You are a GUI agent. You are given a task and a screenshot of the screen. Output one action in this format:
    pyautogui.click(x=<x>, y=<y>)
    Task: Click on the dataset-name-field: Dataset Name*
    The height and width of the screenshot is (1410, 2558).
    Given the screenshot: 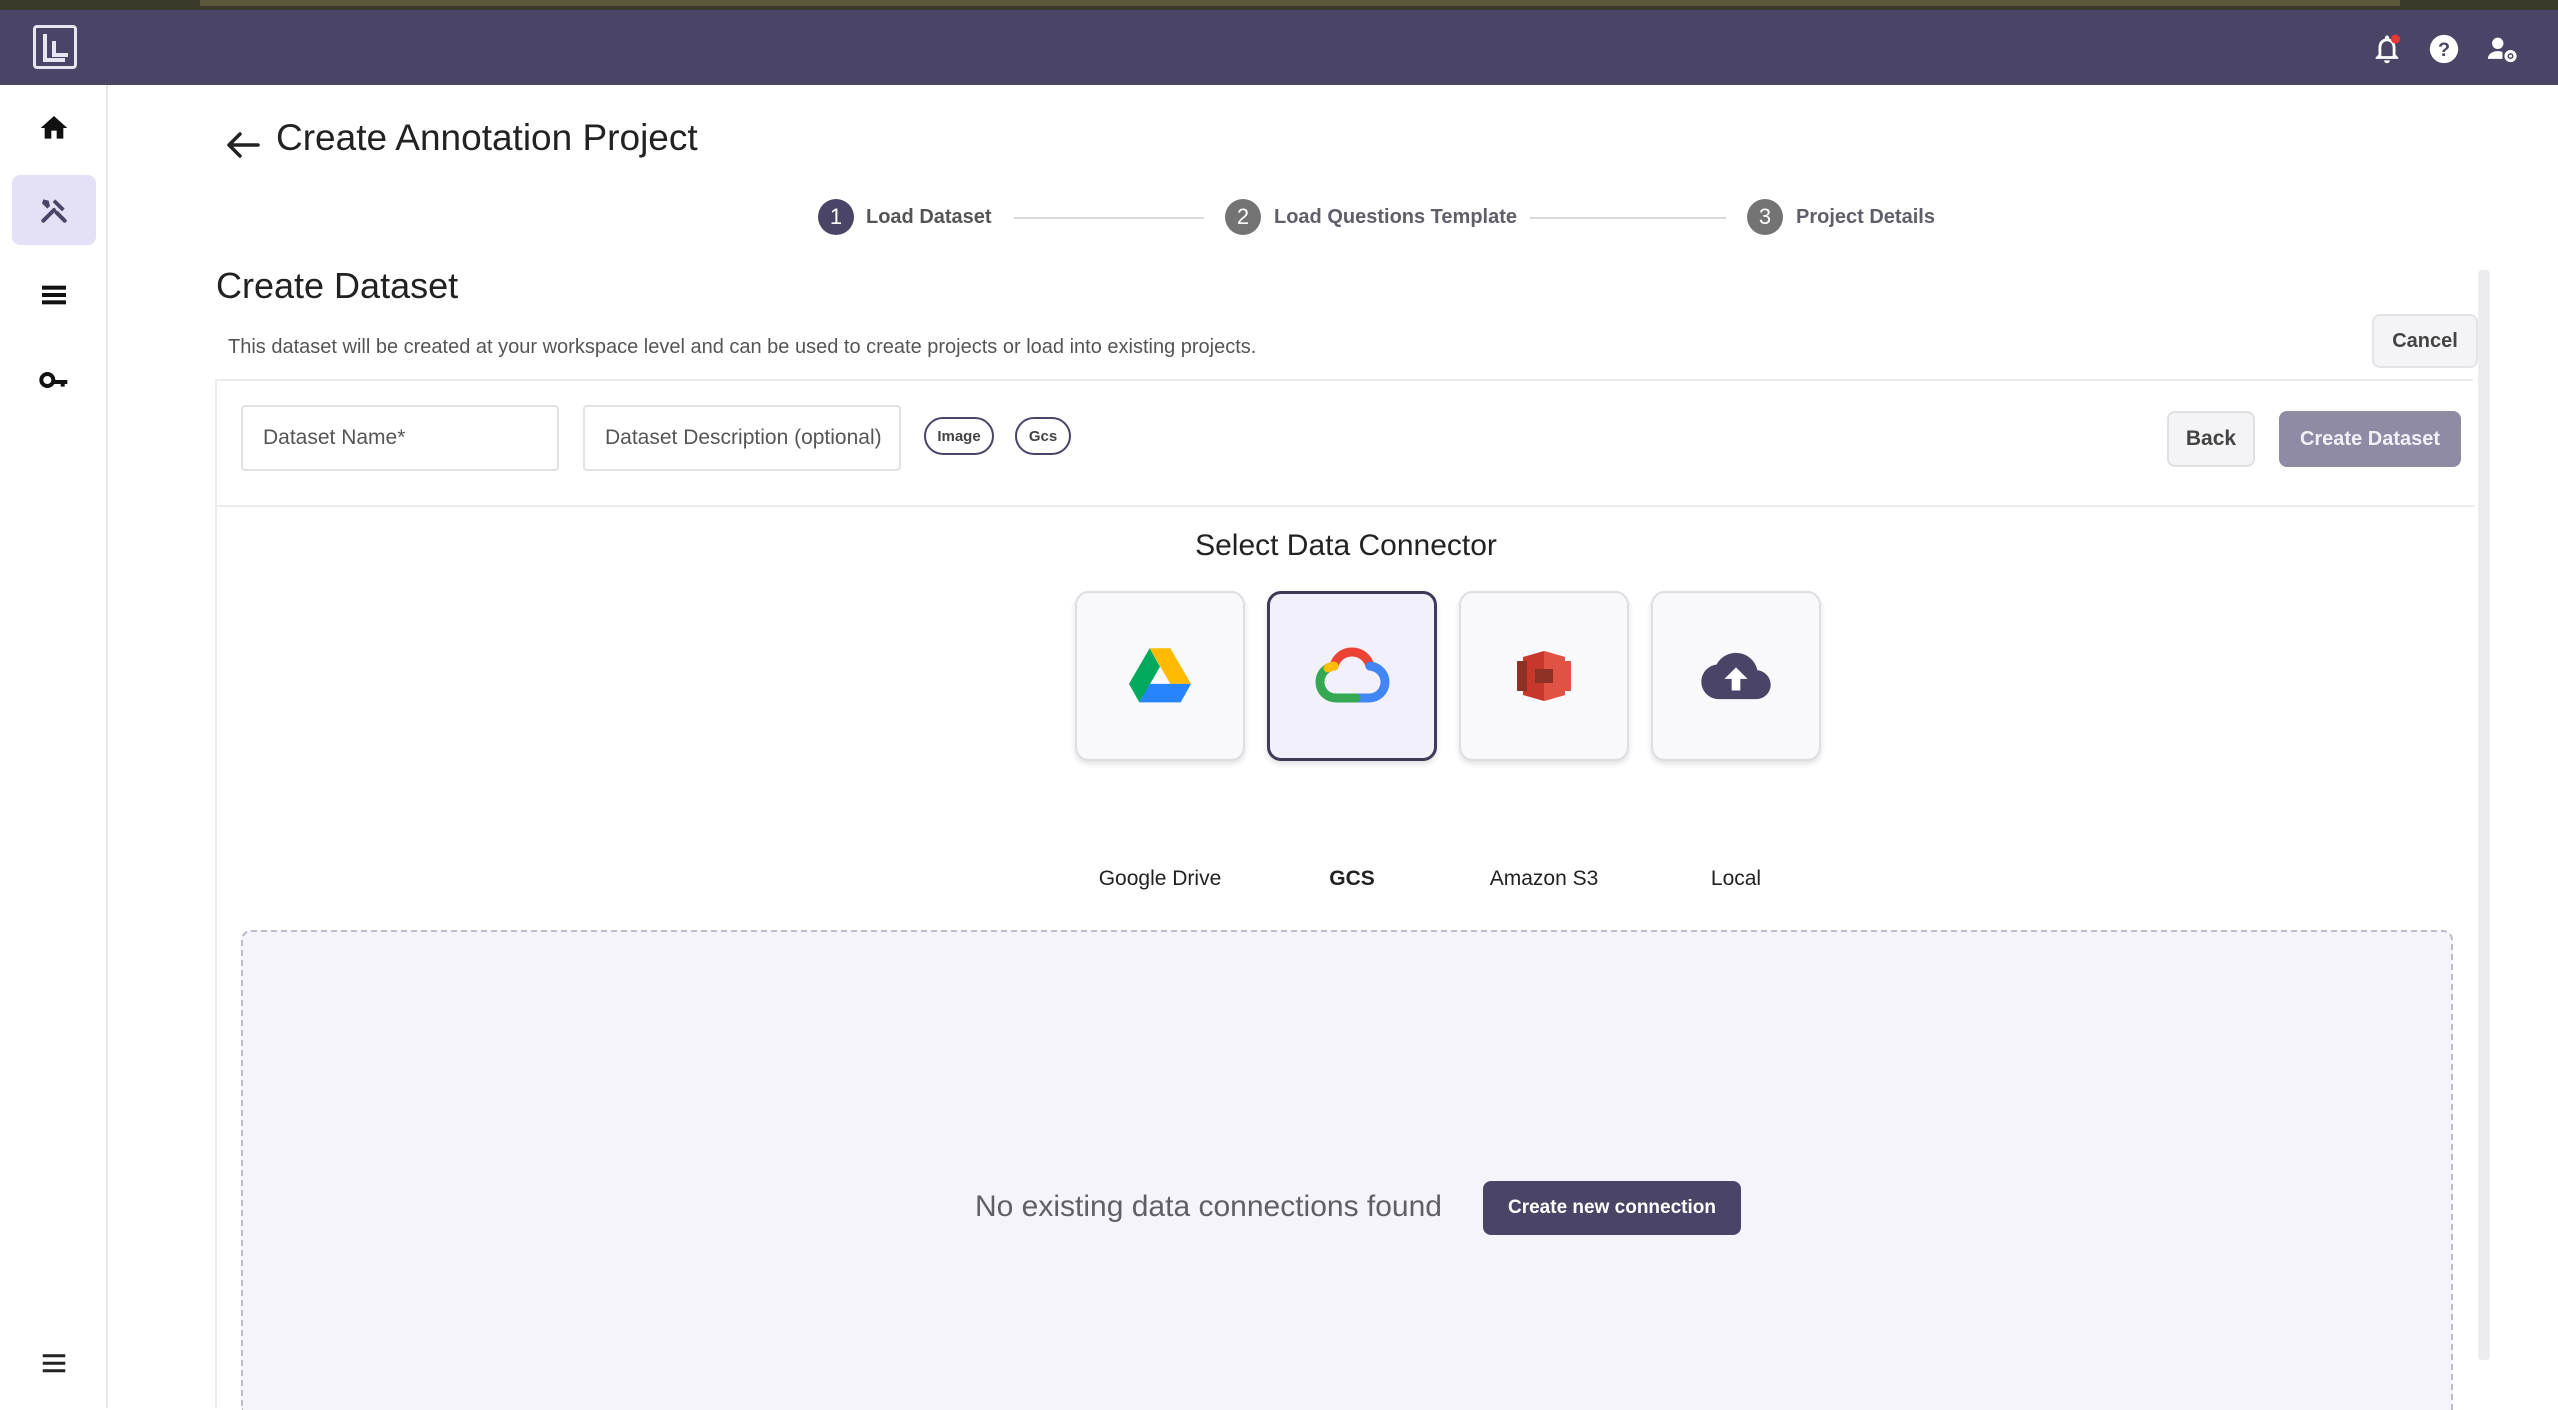 What is the action you would take?
    pyautogui.click(x=400, y=438)
    